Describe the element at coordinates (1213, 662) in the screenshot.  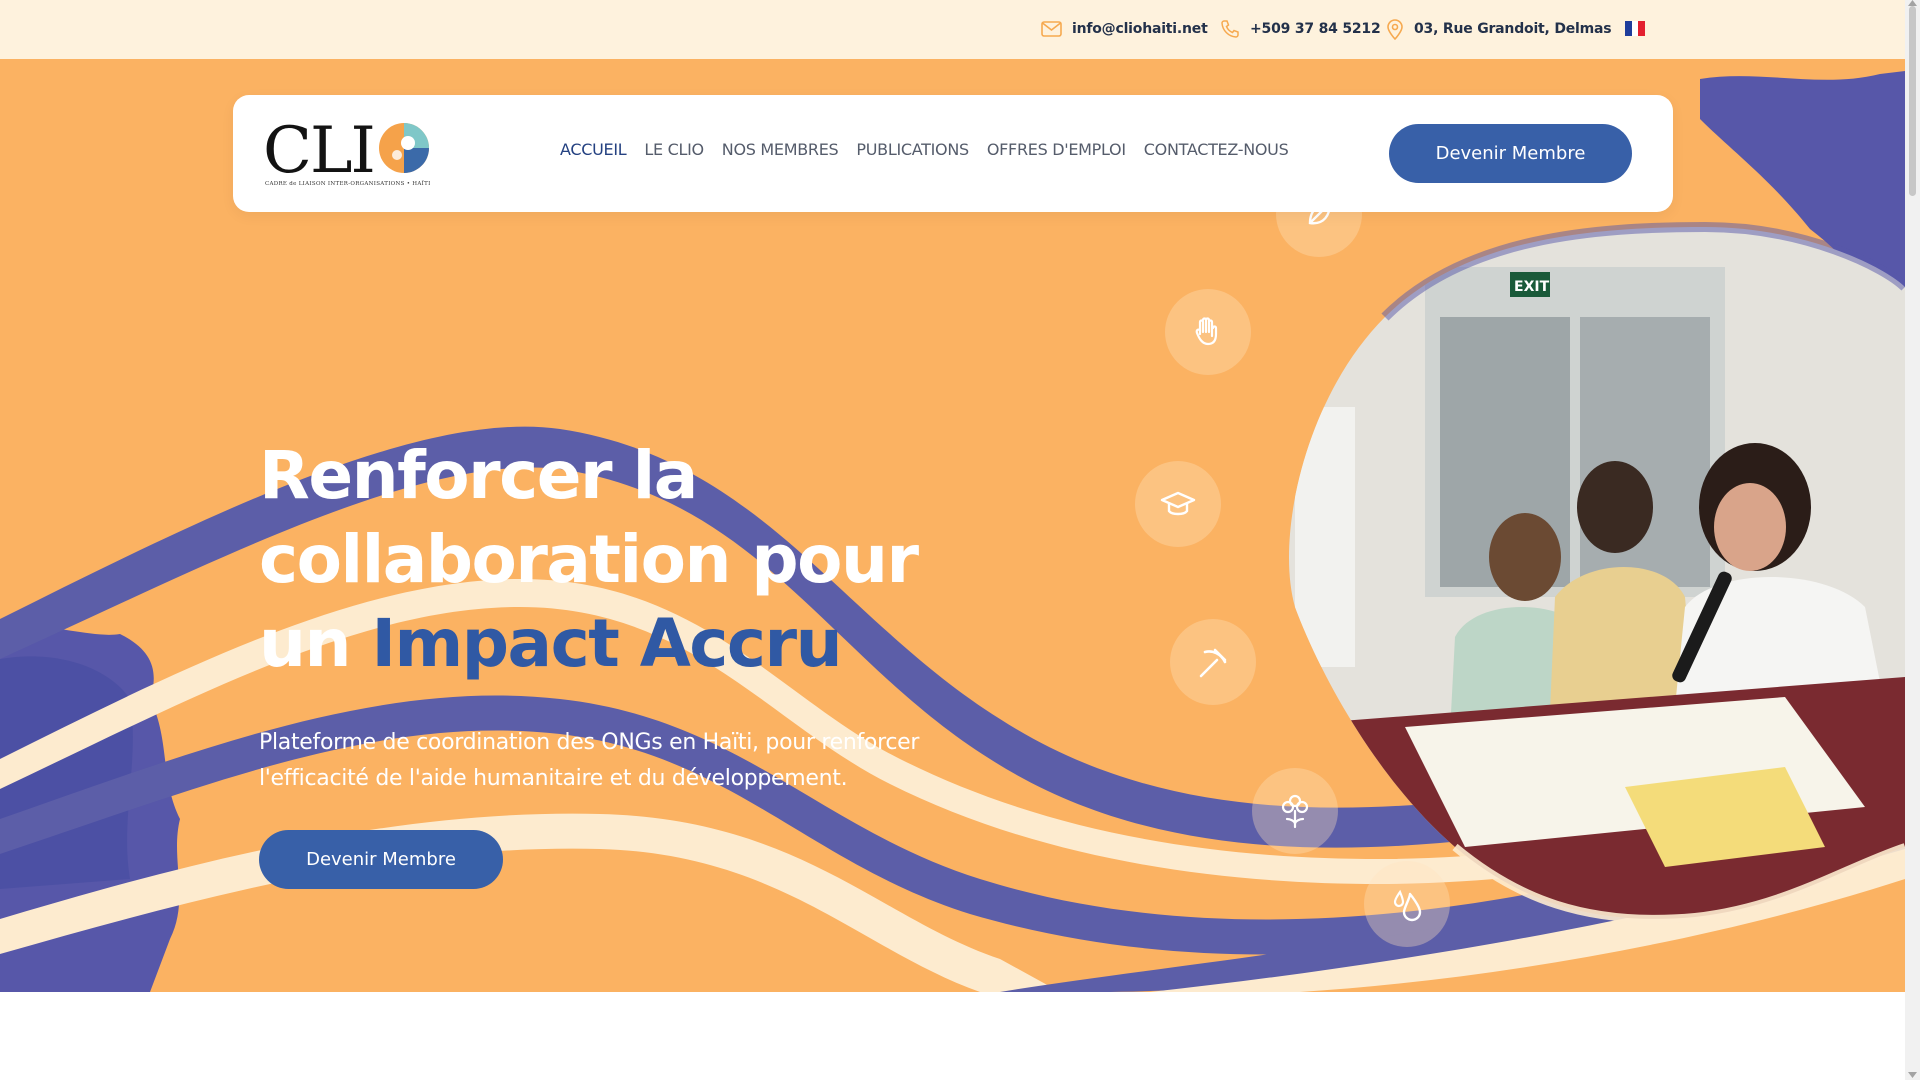
I see `pickaxe-icon` at that location.